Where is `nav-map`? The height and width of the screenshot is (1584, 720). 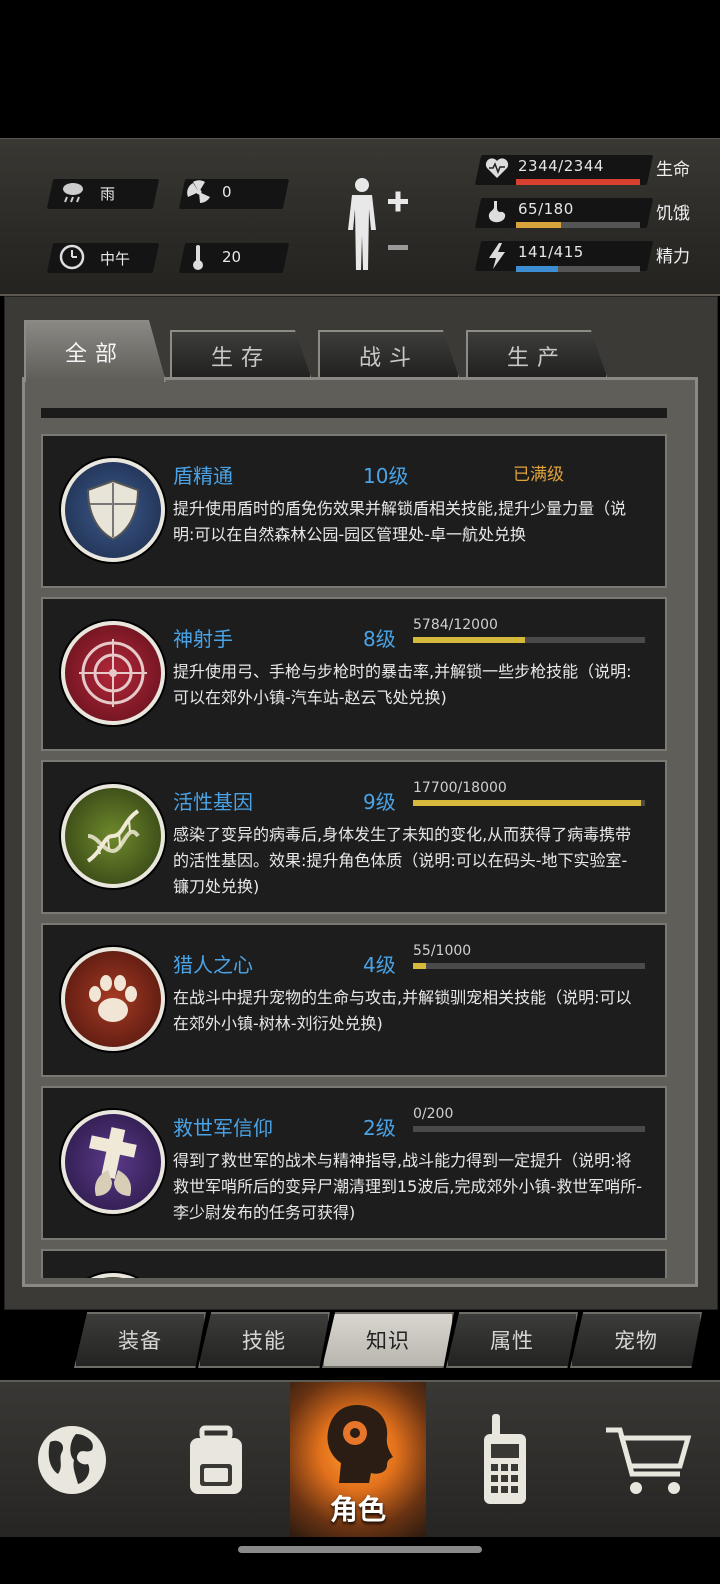
nav-map is located at coordinates (72, 1459).